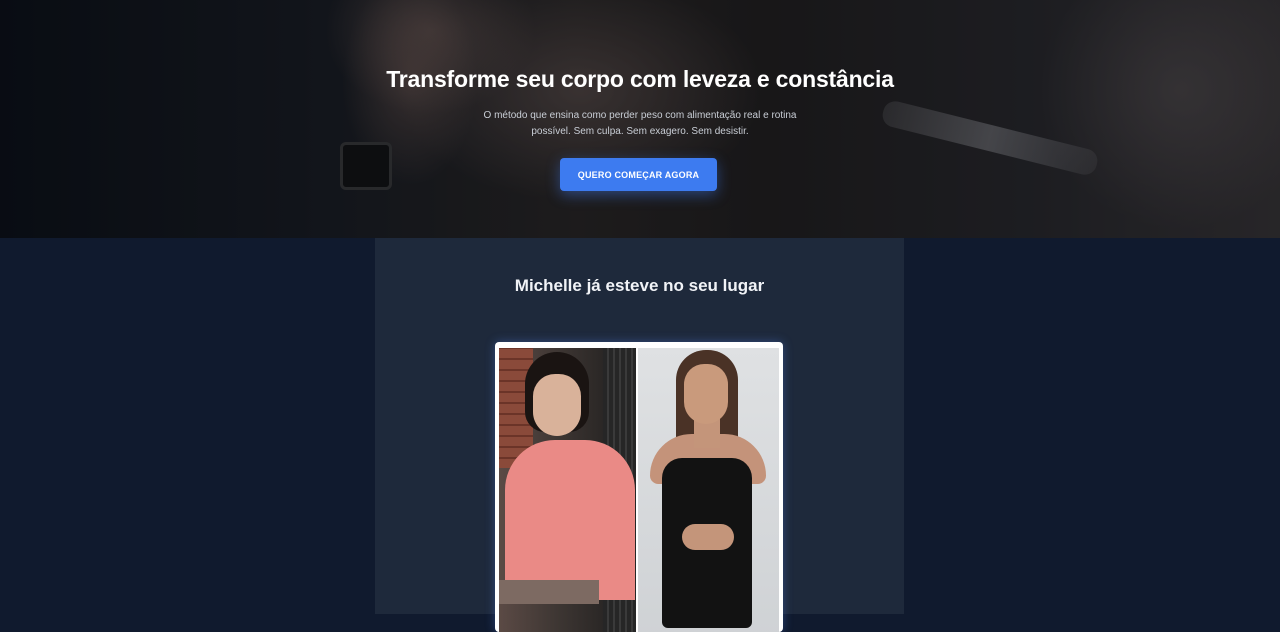 This screenshot has width=1280, height=632. Describe the element at coordinates (549, 592) in the screenshot. I see `before-photo-table` at that location.